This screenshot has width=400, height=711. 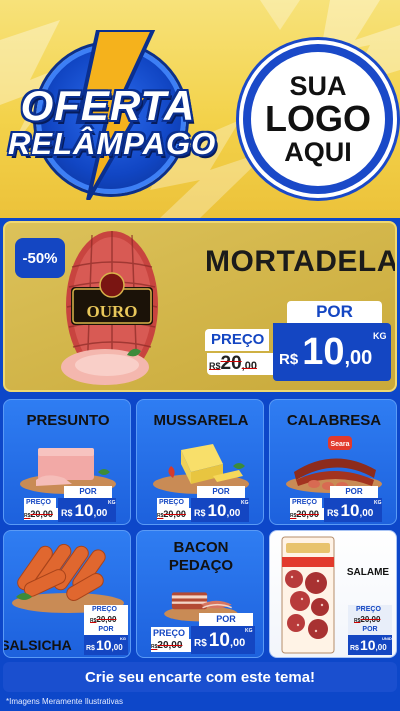 What do you see at coordinates (201, 547) in the screenshot?
I see `product-name-line1: BACON` at bounding box center [201, 547].